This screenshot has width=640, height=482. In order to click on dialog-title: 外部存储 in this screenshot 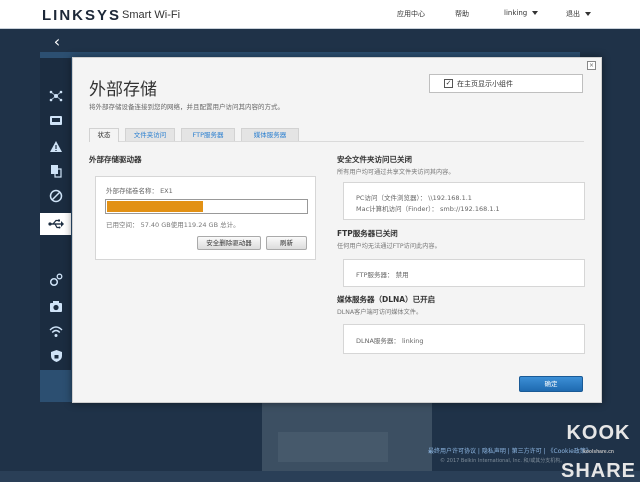, I will do `click(123, 90)`.